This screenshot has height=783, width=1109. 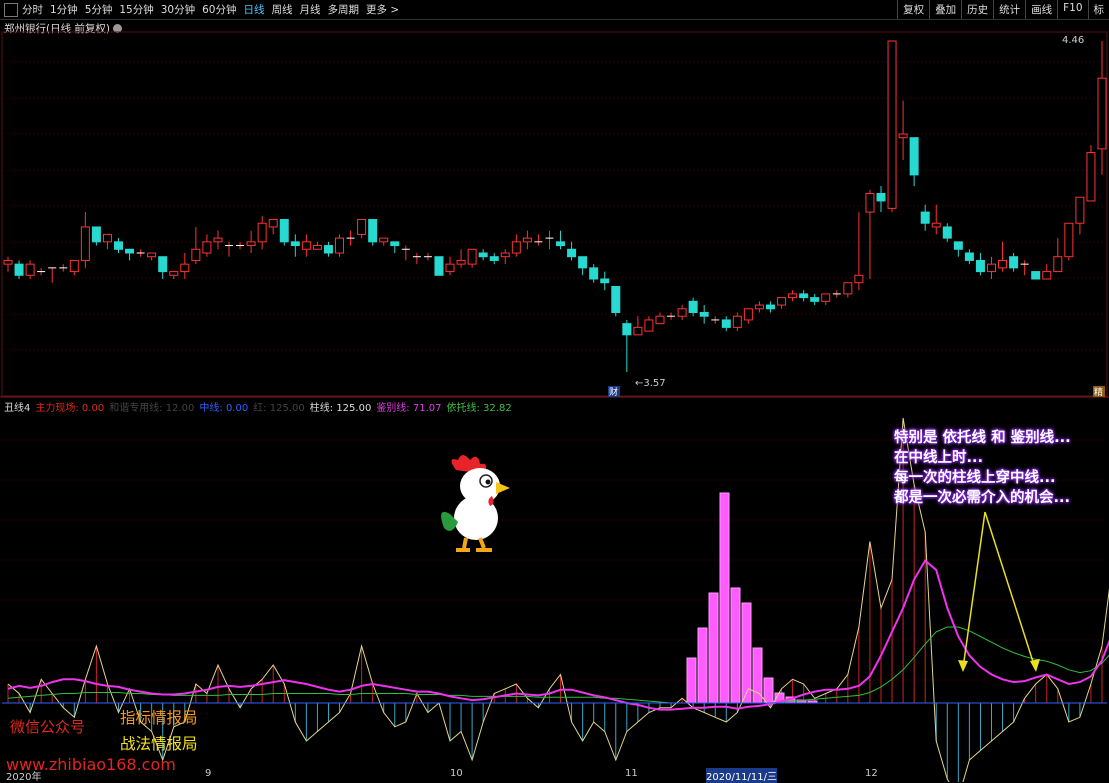 I want to click on cai-marker: 财, so click(x=613, y=392).